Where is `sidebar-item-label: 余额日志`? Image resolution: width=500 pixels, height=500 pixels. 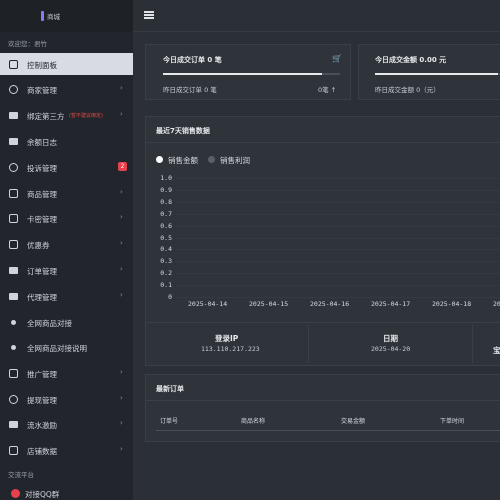
sidebar-item-label: 余额日志 is located at coordinates (42, 142).